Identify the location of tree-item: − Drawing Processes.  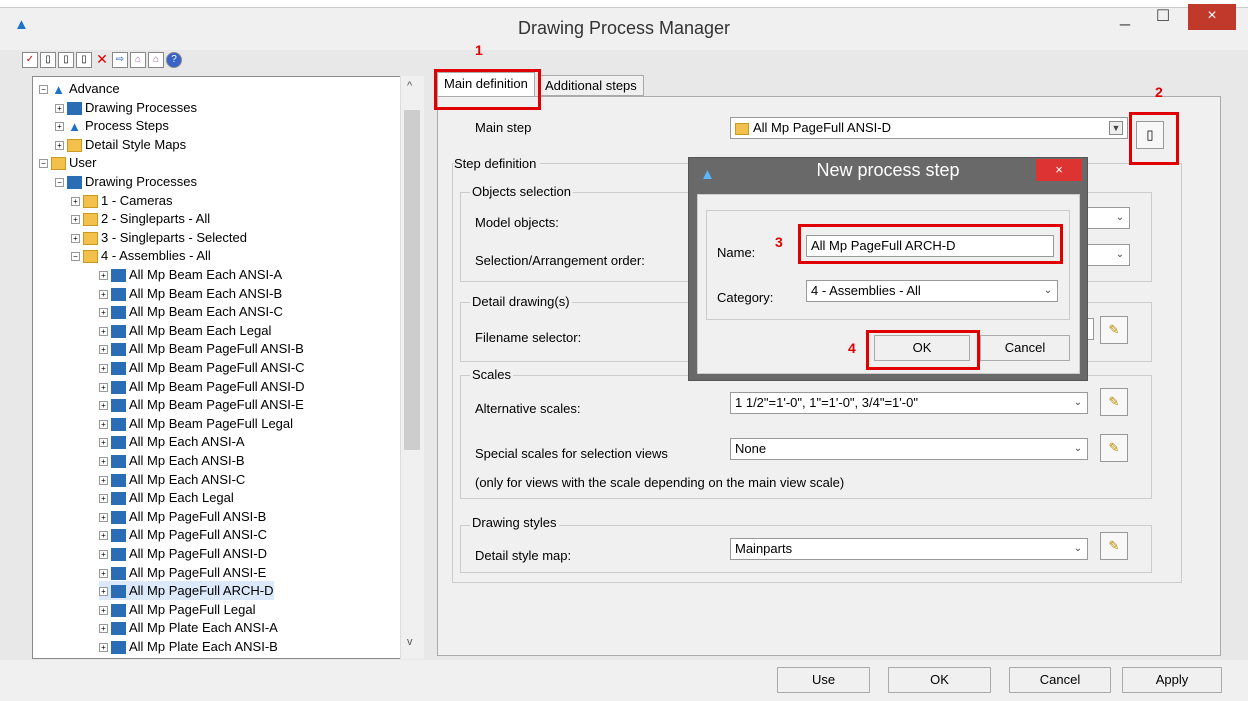
(126, 181).